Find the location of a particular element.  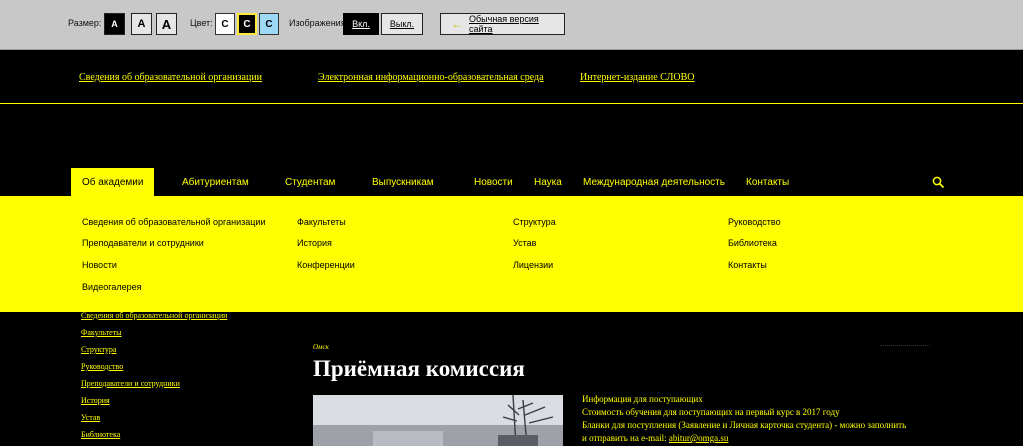

dropdown-item-structure: Структура is located at coordinates (534, 222).